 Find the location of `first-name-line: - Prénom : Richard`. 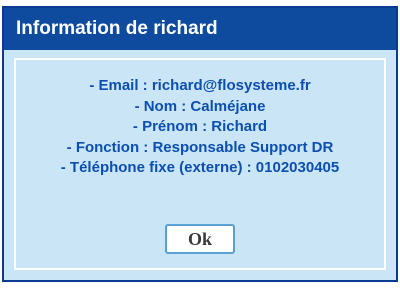

first-name-line: - Prénom : Richard is located at coordinates (200, 126).